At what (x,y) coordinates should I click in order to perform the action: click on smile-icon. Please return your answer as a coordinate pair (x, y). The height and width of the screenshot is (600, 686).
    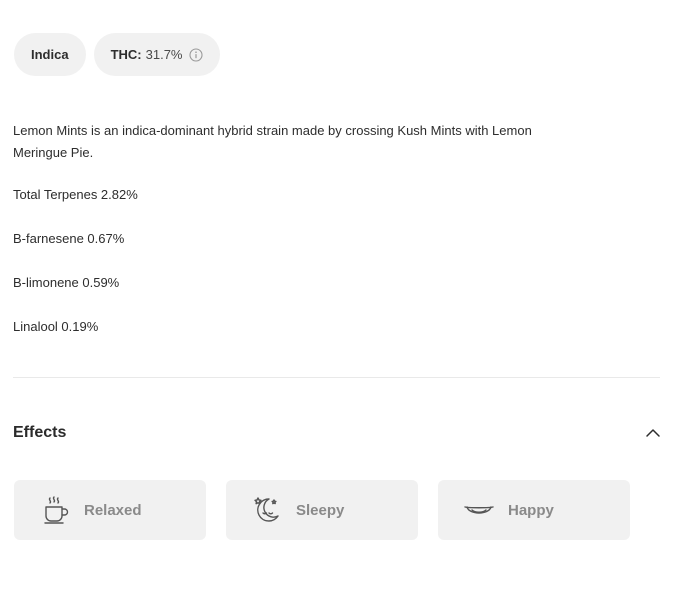
    Looking at the image, I should click on (479, 510).